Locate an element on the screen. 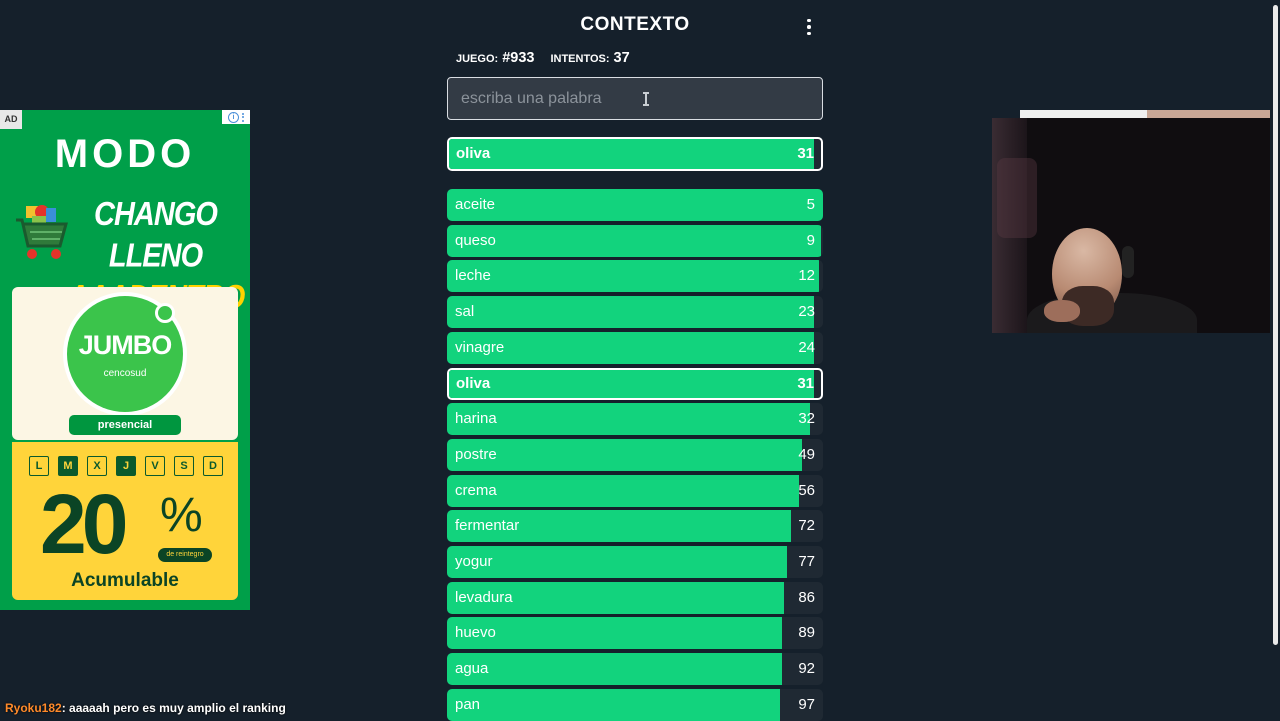 This screenshot has width=1280, height=721. guess-distance: 31 is located at coordinates (805, 383).